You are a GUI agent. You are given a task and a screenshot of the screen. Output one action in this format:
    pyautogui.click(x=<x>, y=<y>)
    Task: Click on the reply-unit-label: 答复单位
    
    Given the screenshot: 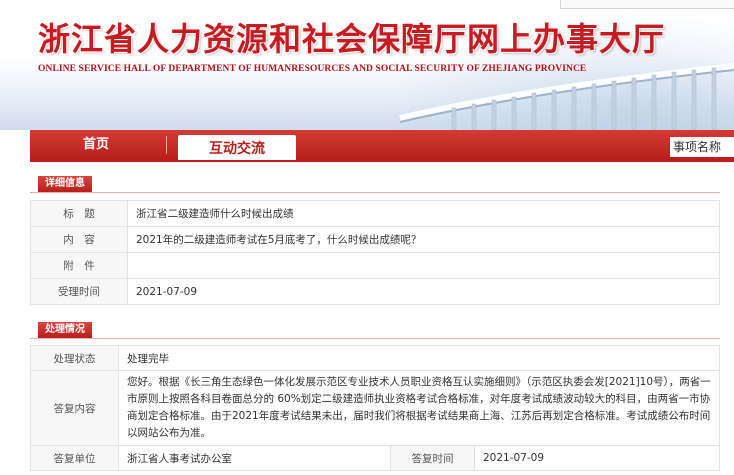 What is the action you would take?
    pyautogui.click(x=74, y=458)
    